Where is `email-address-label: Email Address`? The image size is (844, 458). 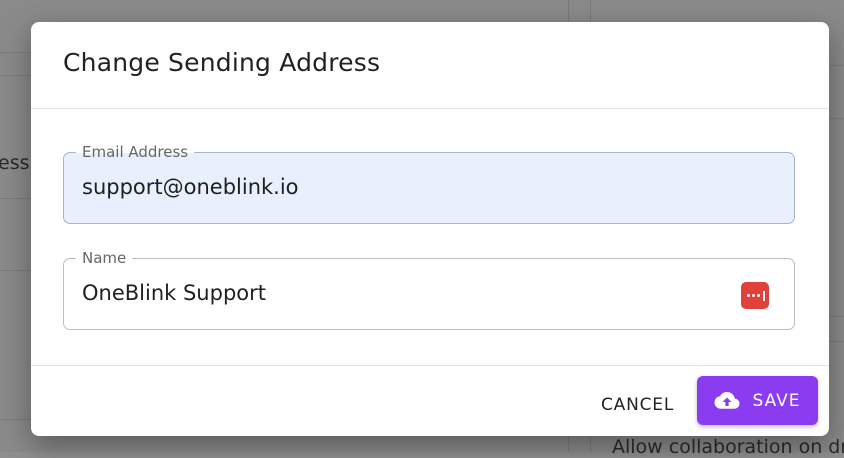
email-address-label: Email Address is located at coordinates (135, 152).